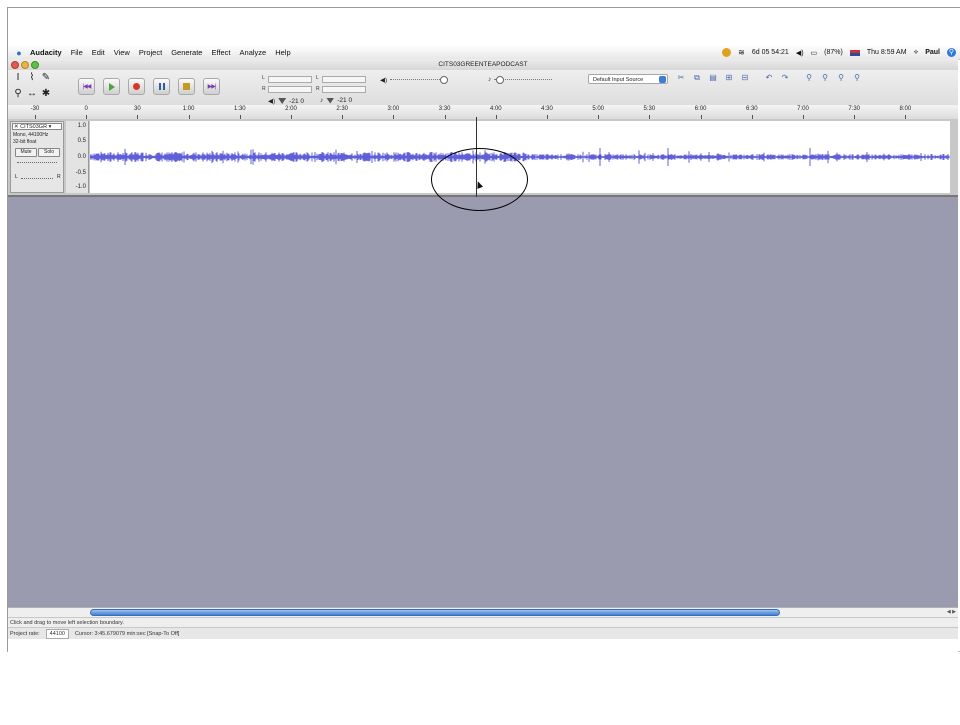 Image resolution: width=960 pixels, height=725 pixels. I want to click on meter-in-l-label: L, so click(317, 78).